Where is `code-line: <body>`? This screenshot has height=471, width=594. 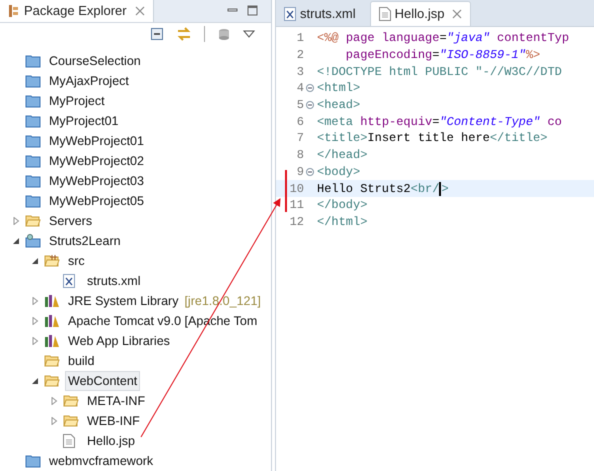
code-line: <body> is located at coordinates (338, 172).